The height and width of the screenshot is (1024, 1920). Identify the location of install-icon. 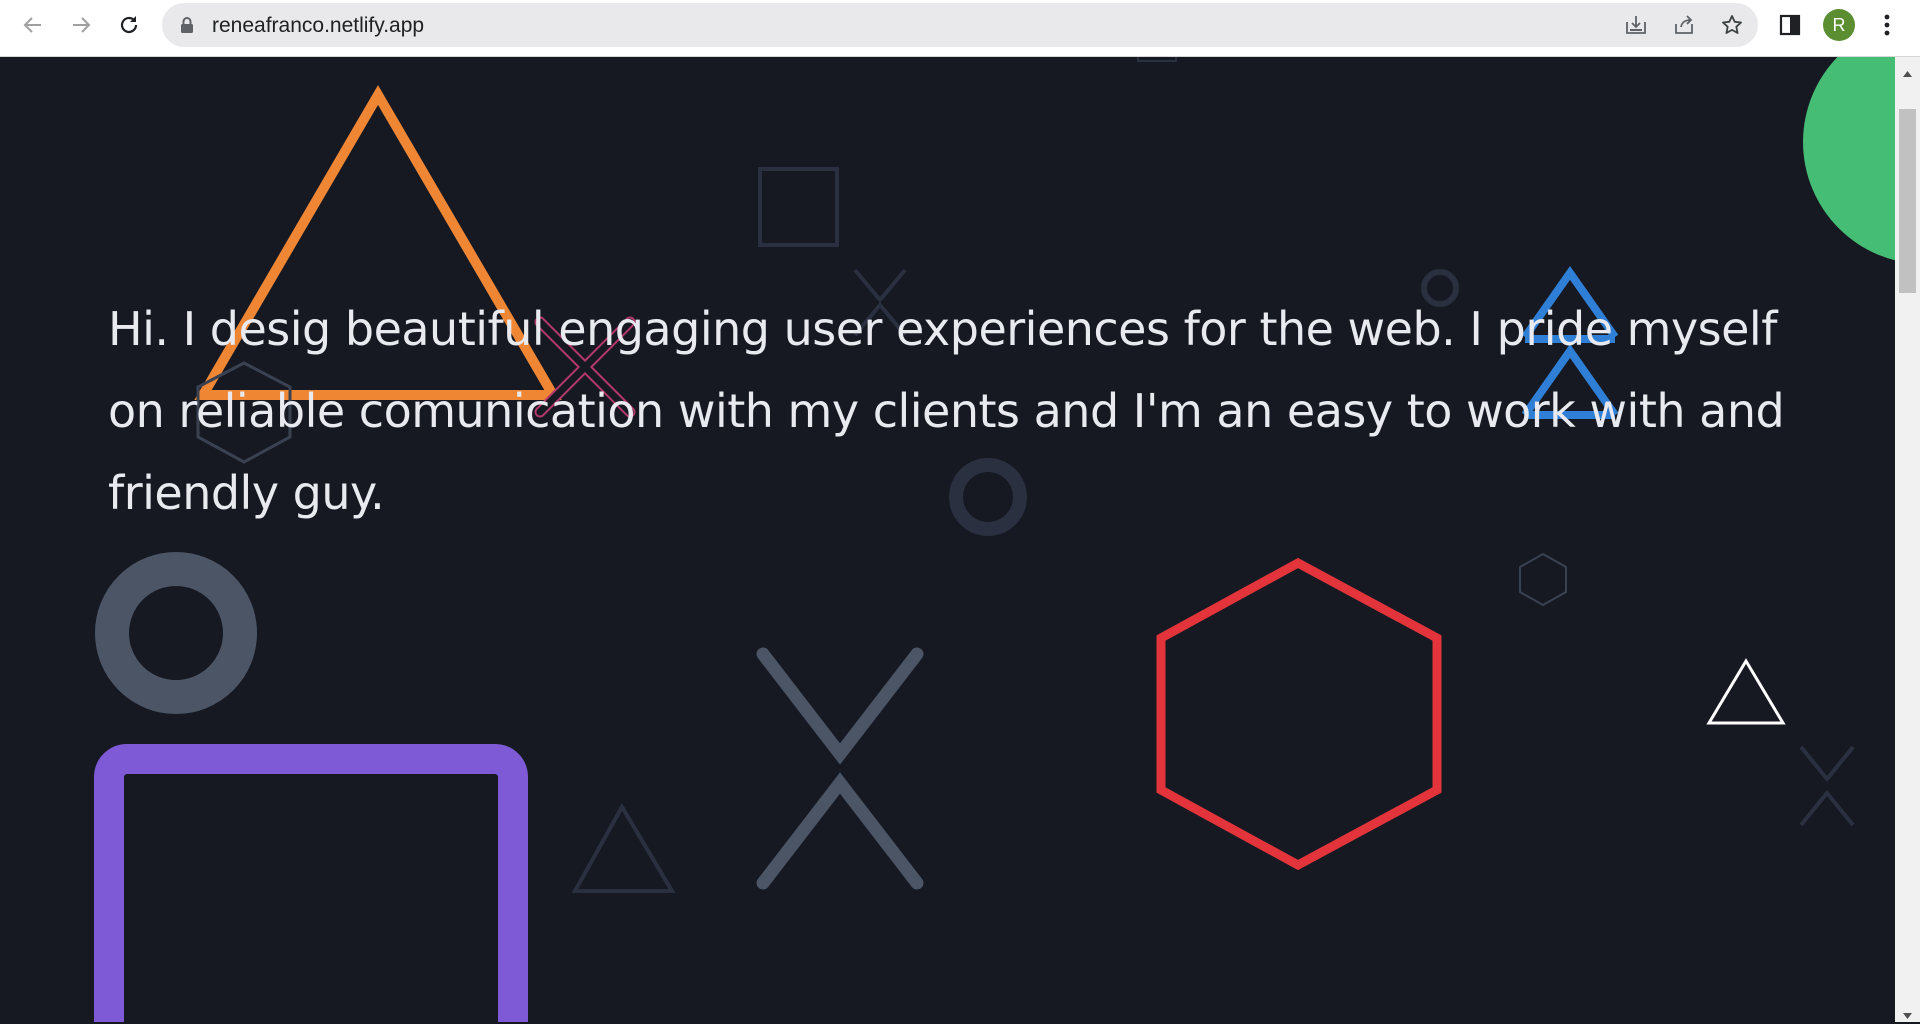
(1636, 25).